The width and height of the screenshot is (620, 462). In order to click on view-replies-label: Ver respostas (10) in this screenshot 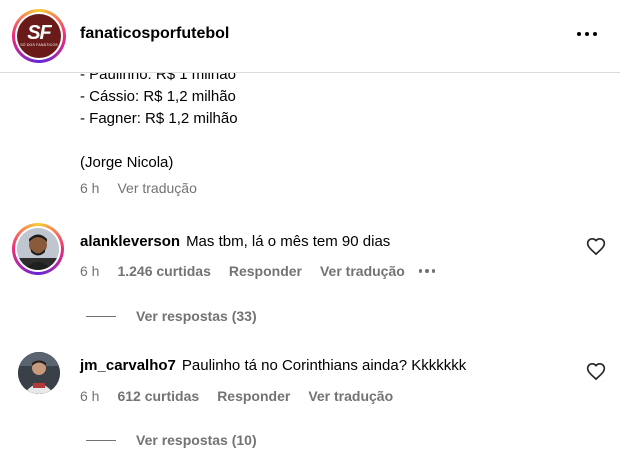, I will do `click(196, 440)`.